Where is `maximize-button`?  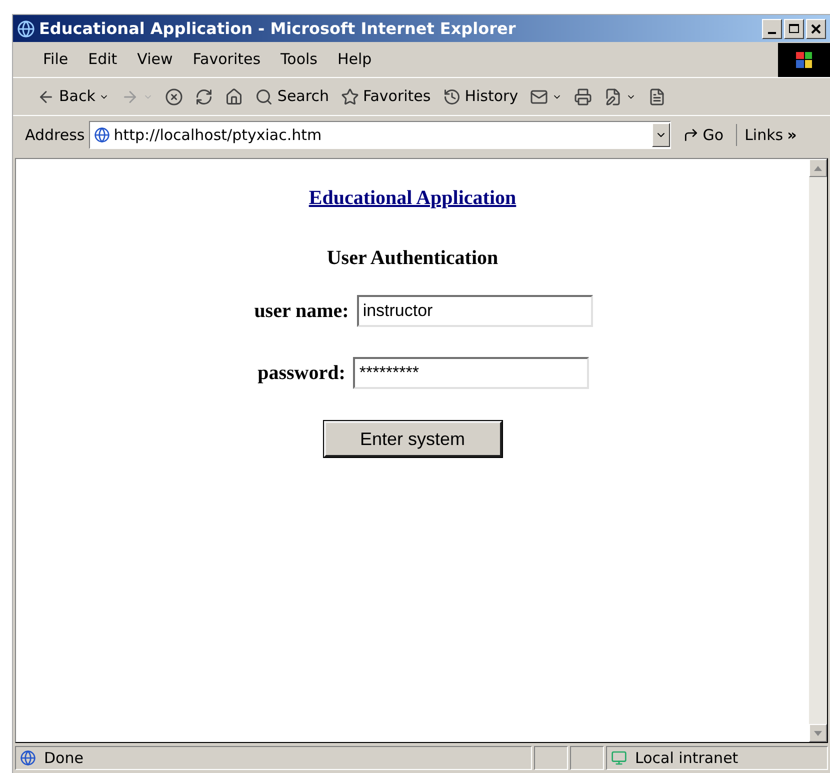 maximize-button is located at coordinates (794, 28).